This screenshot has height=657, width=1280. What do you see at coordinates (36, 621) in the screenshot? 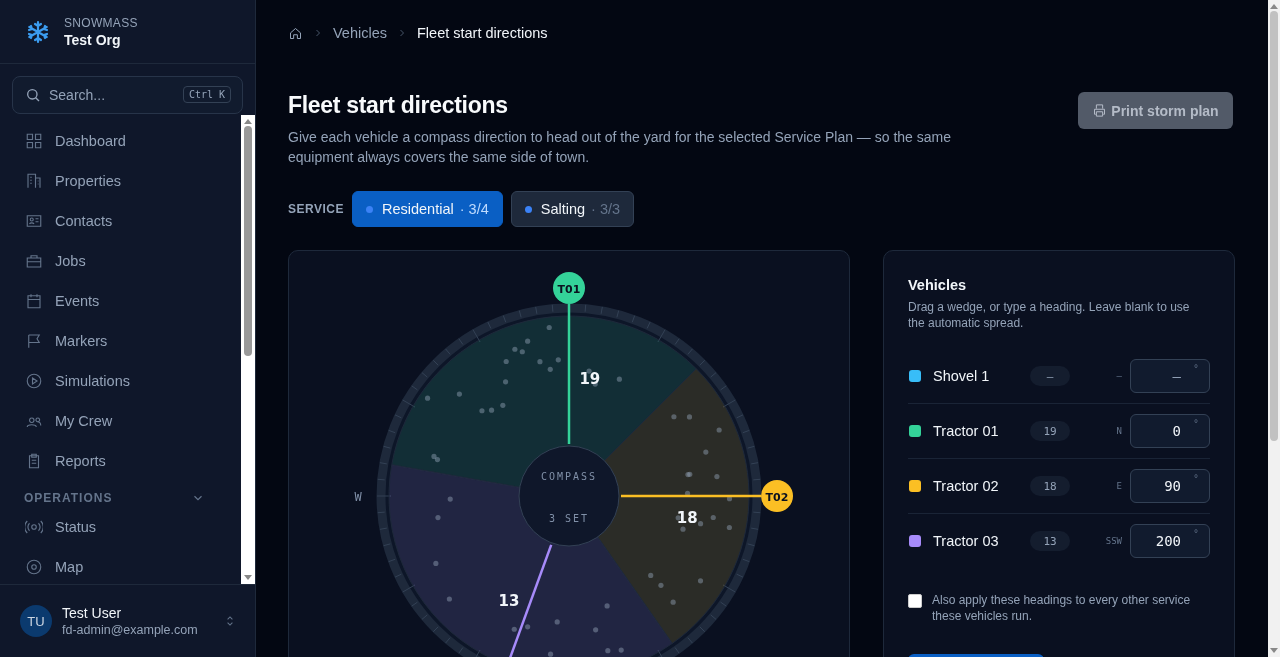
I see `user-avatar: TU` at bounding box center [36, 621].